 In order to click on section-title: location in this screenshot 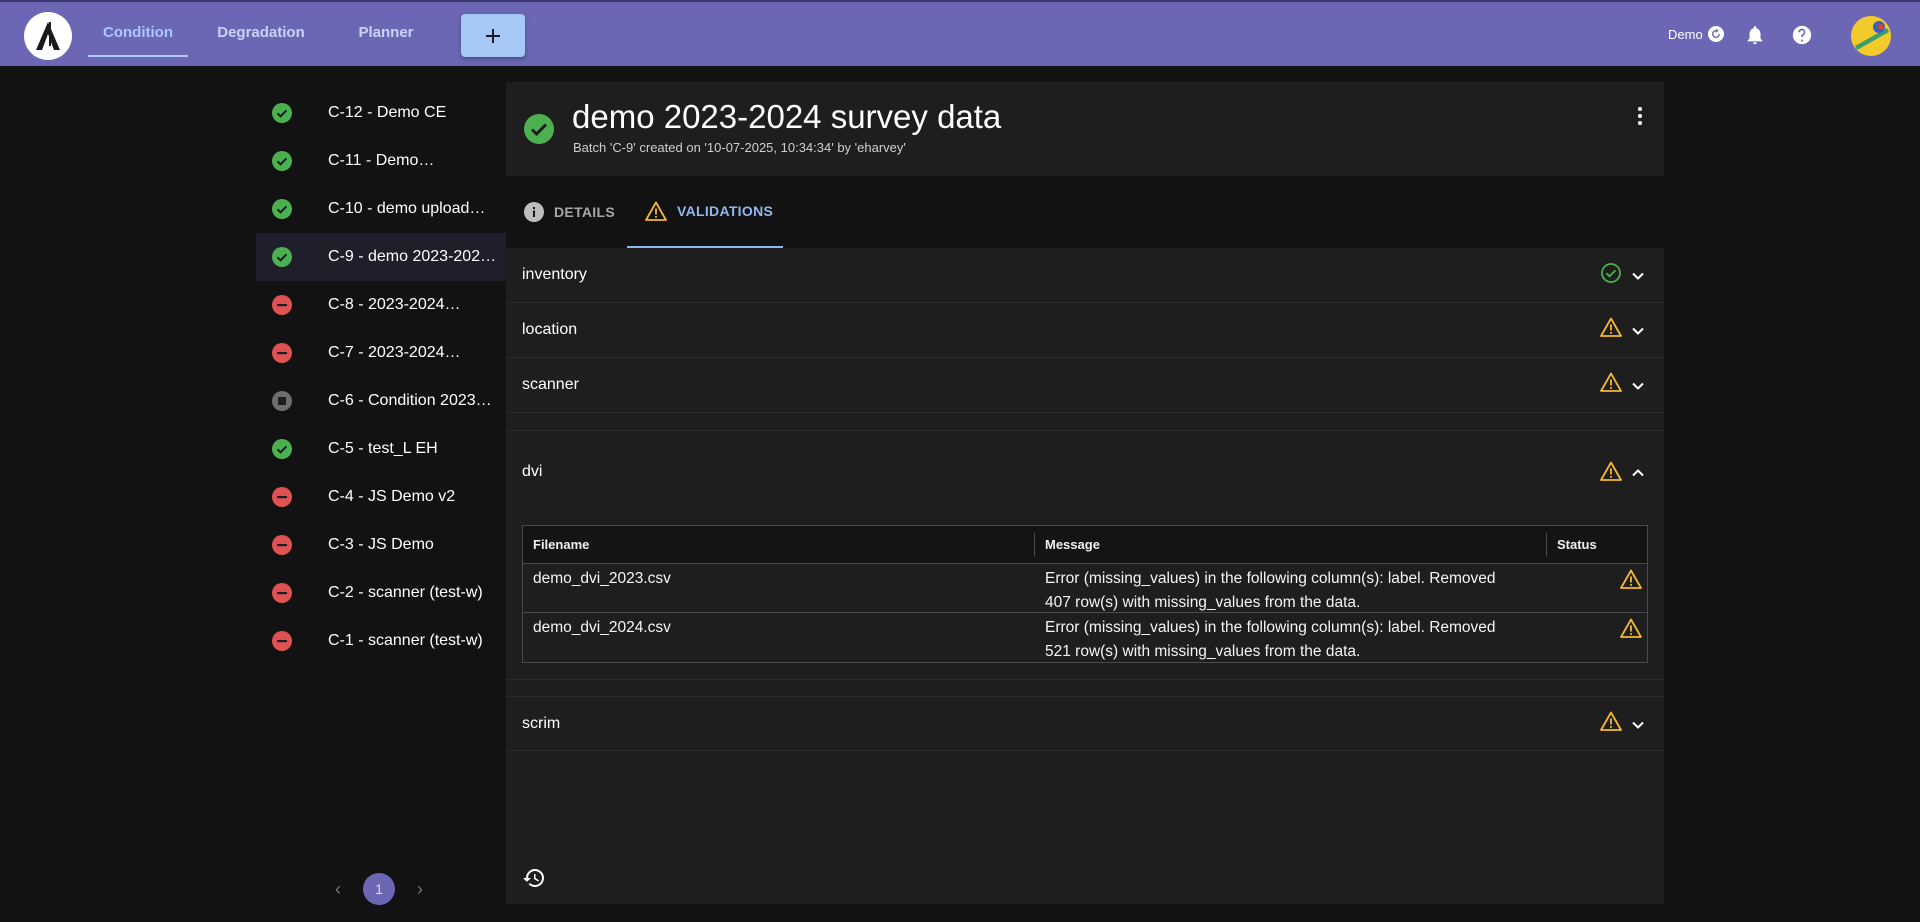, I will do `click(550, 329)`.